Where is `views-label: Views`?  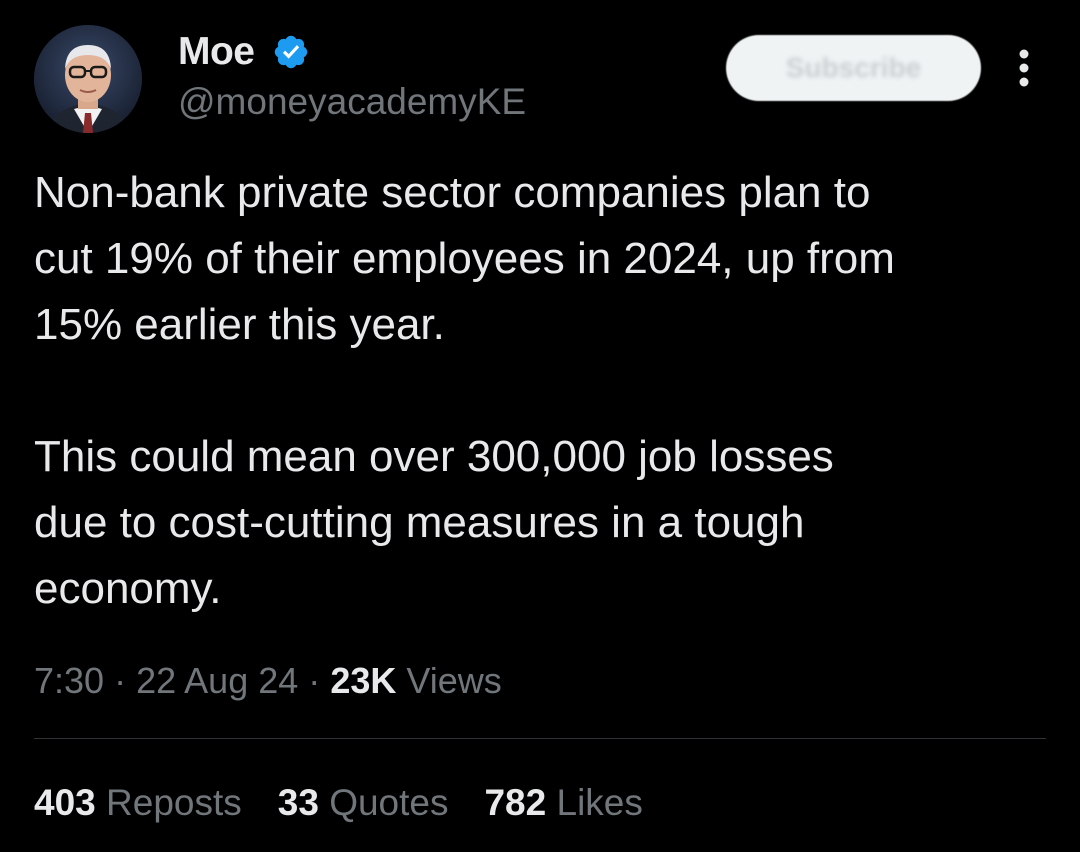 views-label: Views is located at coordinates (454, 680).